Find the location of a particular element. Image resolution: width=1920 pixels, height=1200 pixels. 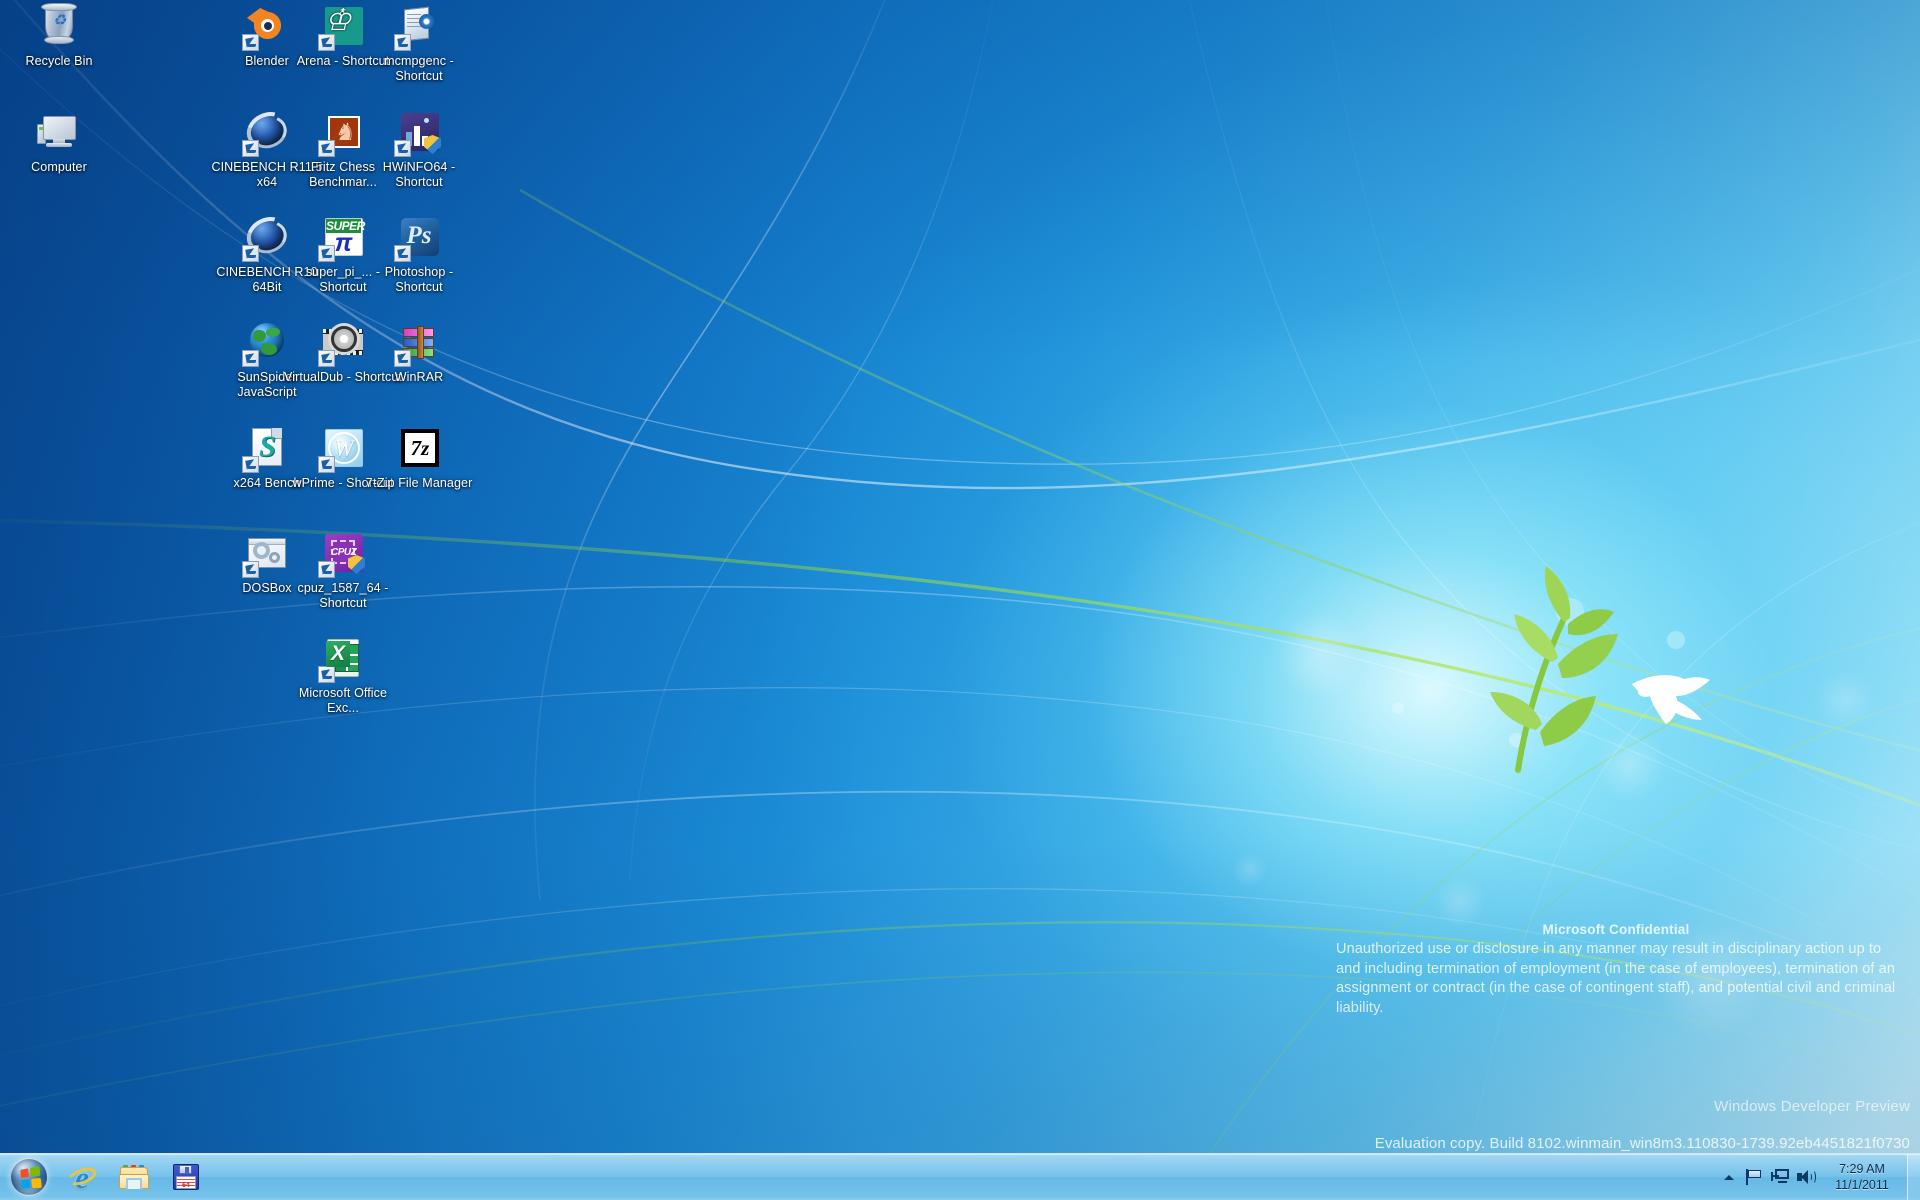

network-icon is located at coordinates (1780, 1177).